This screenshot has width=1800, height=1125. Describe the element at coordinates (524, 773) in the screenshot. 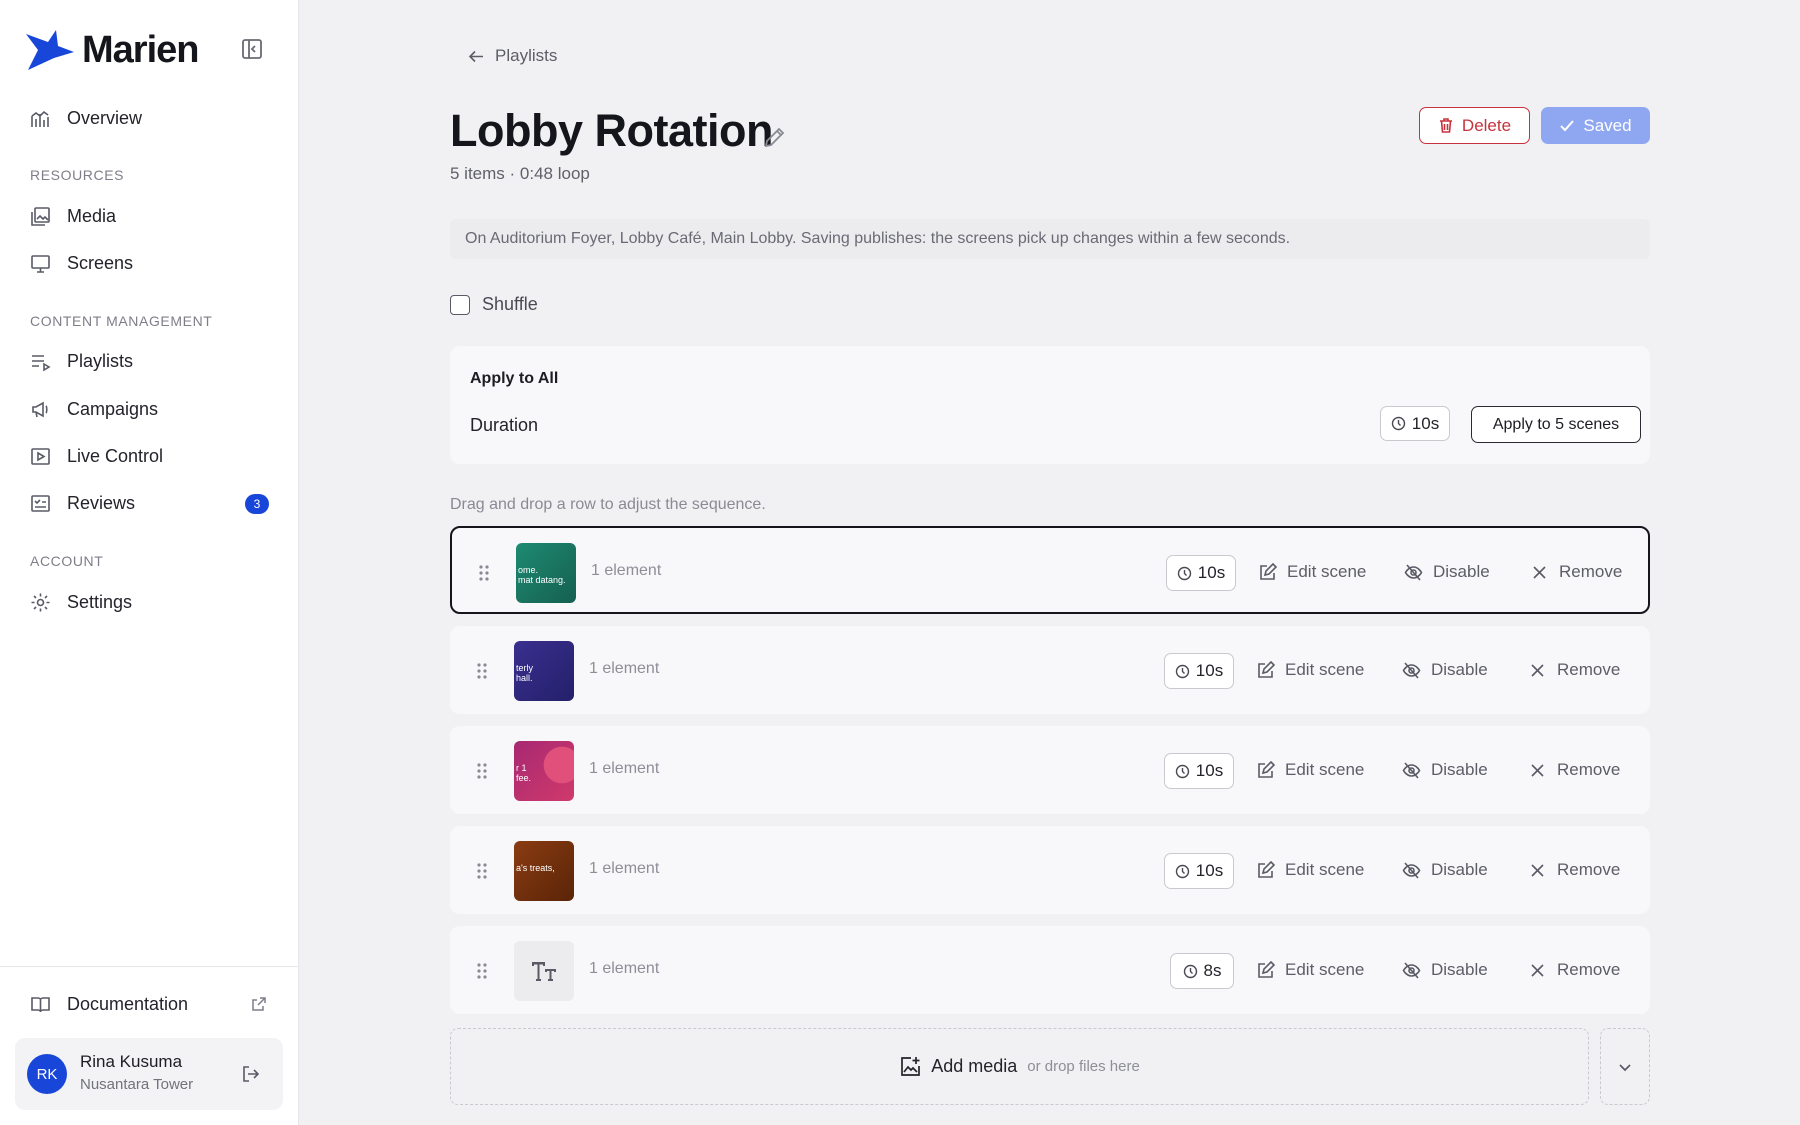

I see `thumbnail-text: r 1 fee.` at that location.